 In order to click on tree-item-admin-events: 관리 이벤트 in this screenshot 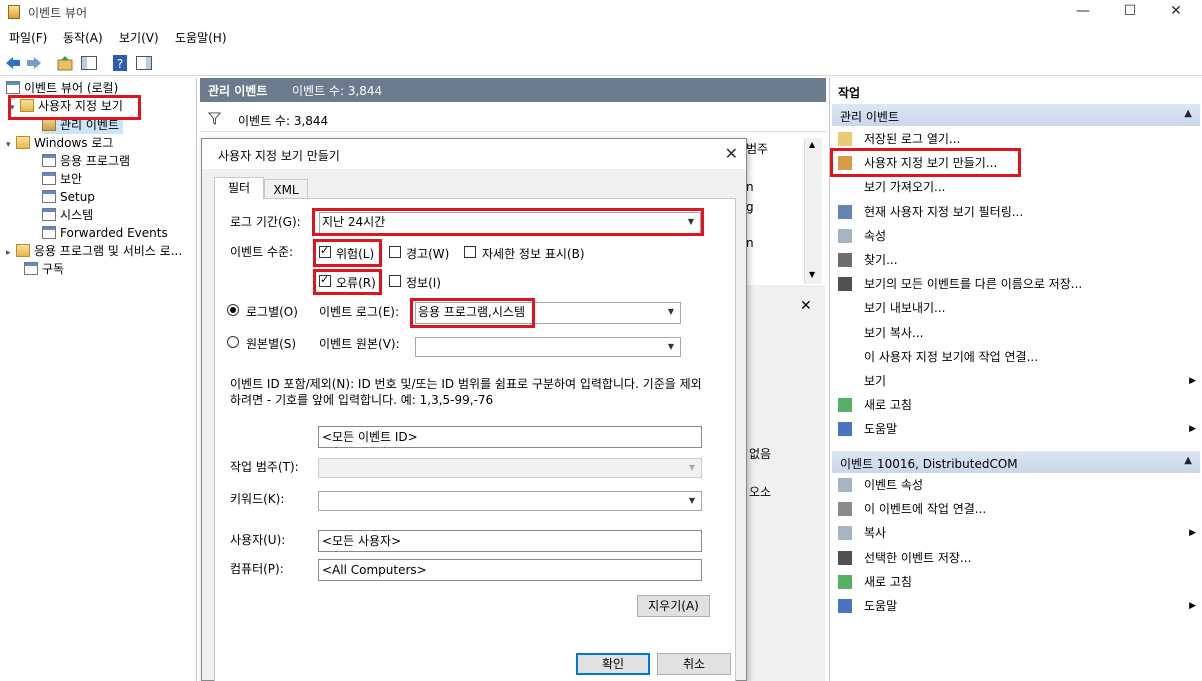, I will do `click(83, 125)`.